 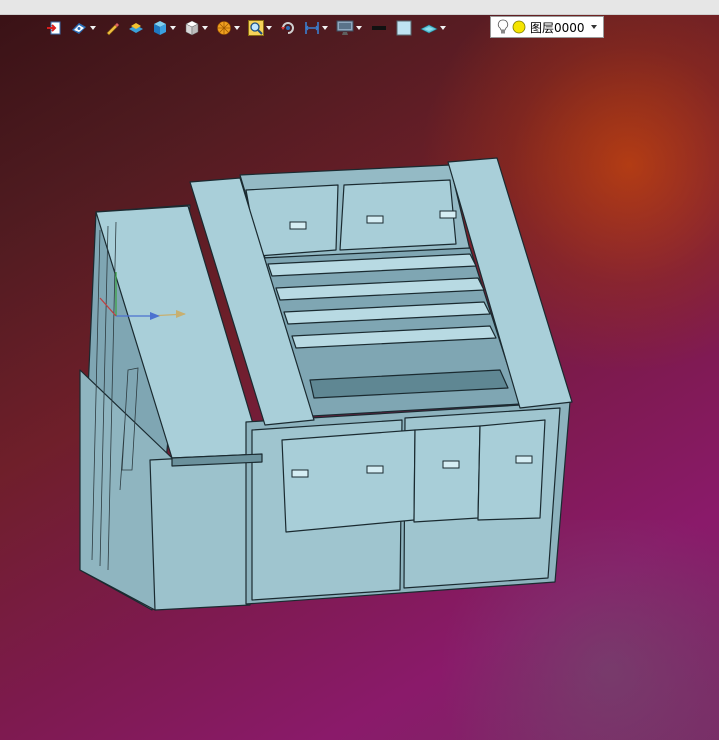 I want to click on measure-button, so click(x=316, y=28).